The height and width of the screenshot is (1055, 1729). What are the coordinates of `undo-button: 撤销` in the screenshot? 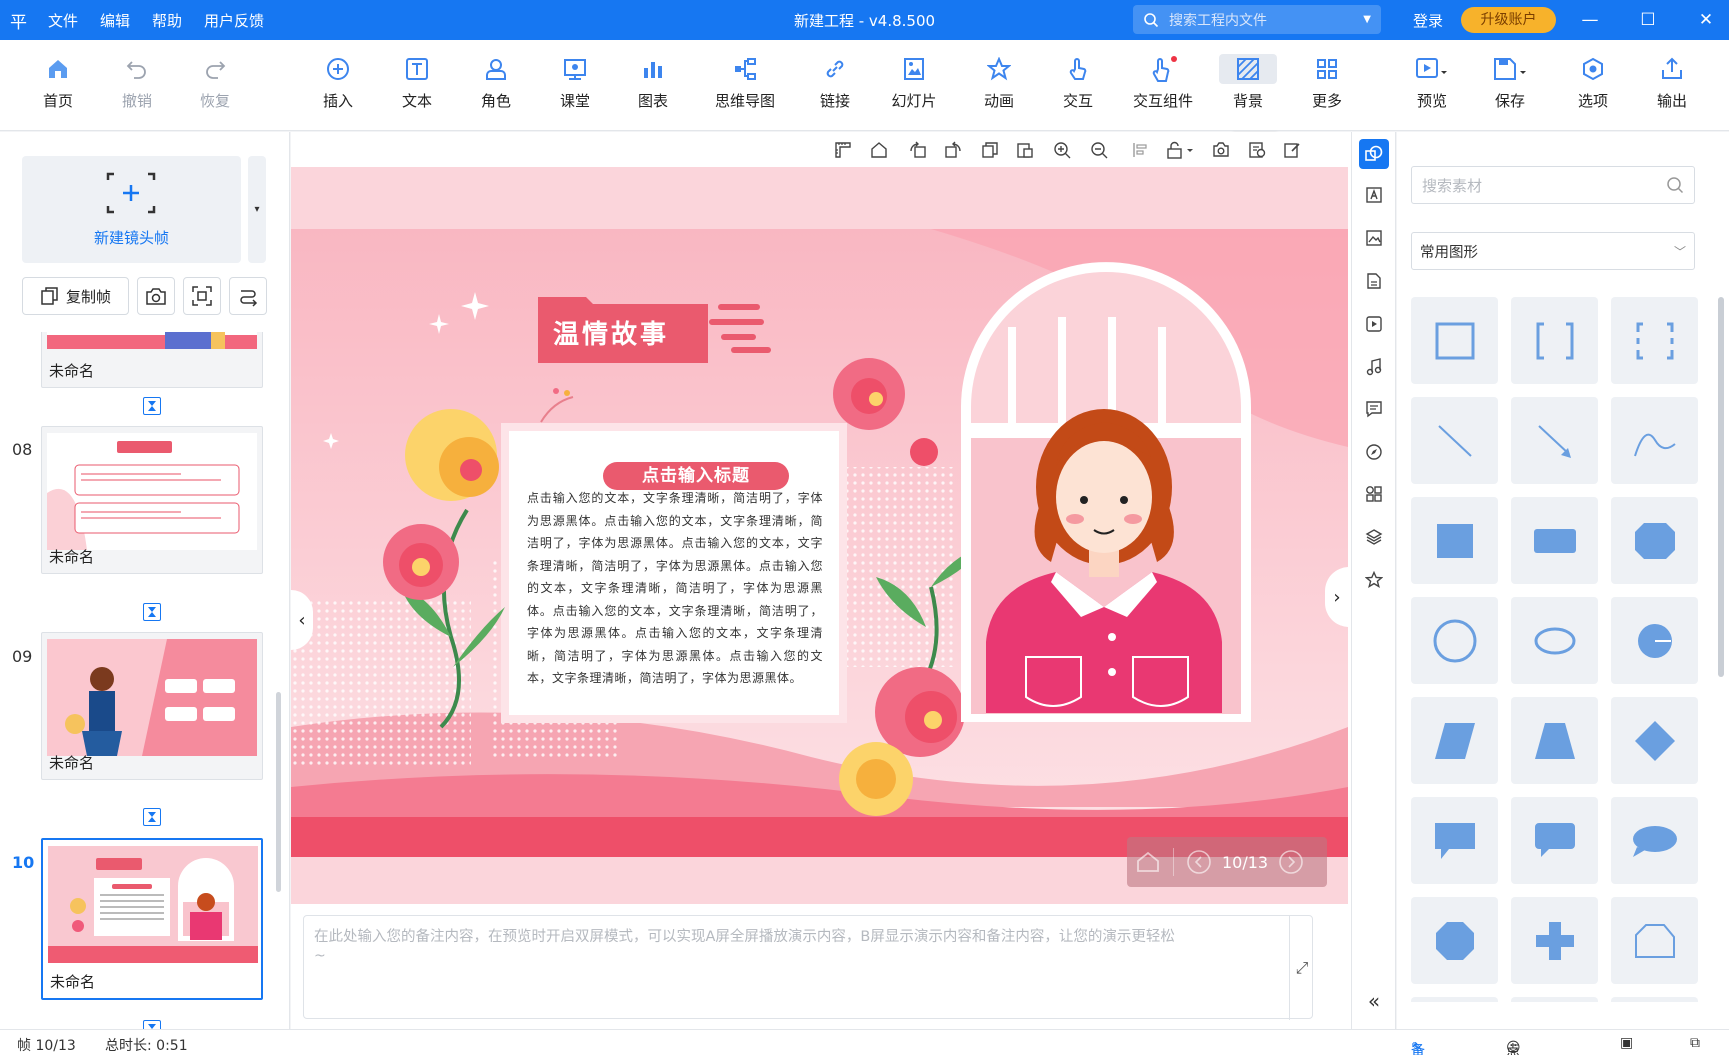 It's located at (137, 82).